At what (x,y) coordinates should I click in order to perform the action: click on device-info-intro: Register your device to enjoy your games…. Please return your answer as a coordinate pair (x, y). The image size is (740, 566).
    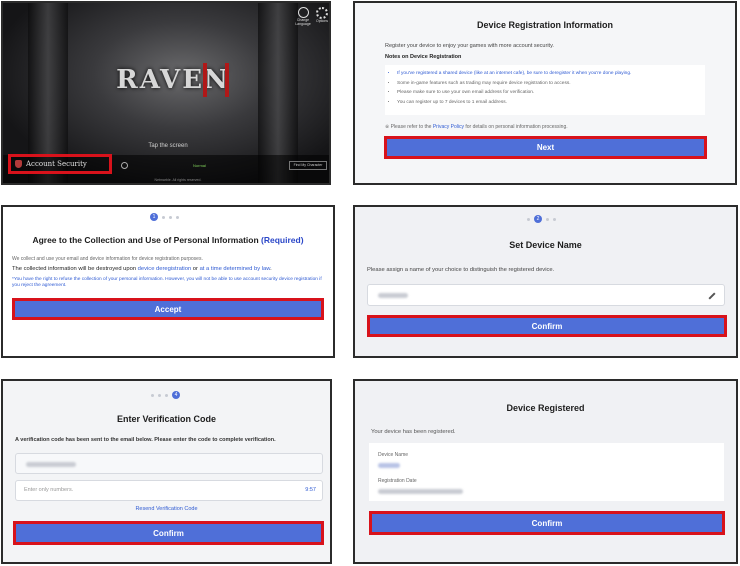
    Looking at the image, I should click on (469, 46).